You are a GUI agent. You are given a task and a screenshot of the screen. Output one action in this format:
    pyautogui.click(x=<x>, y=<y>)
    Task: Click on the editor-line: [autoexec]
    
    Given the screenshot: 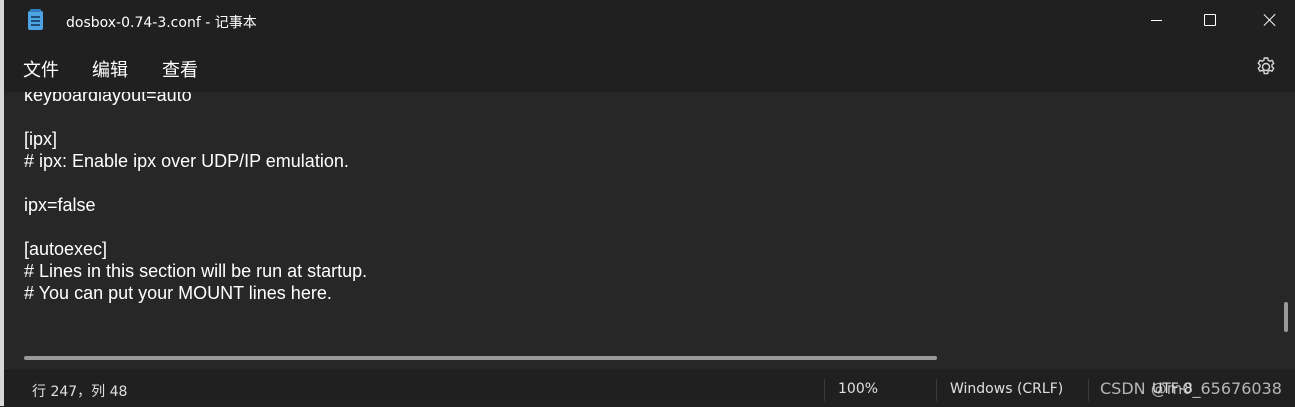 What is the action you would take?
    pyautogui.click(x=66, y=249)
    